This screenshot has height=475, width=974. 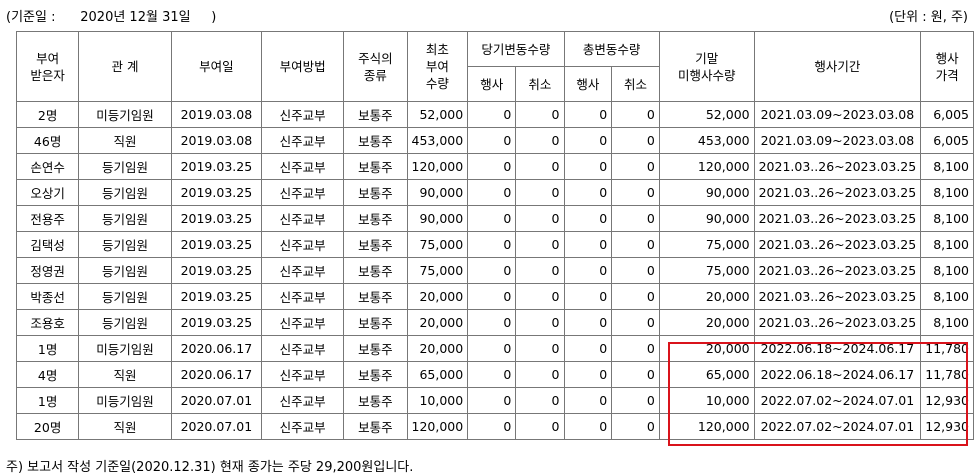 What do you see at coordinates (706, 374) in the screenshot?
I see `cell-unexercised: 65,000` at bounding box center [706, 374].